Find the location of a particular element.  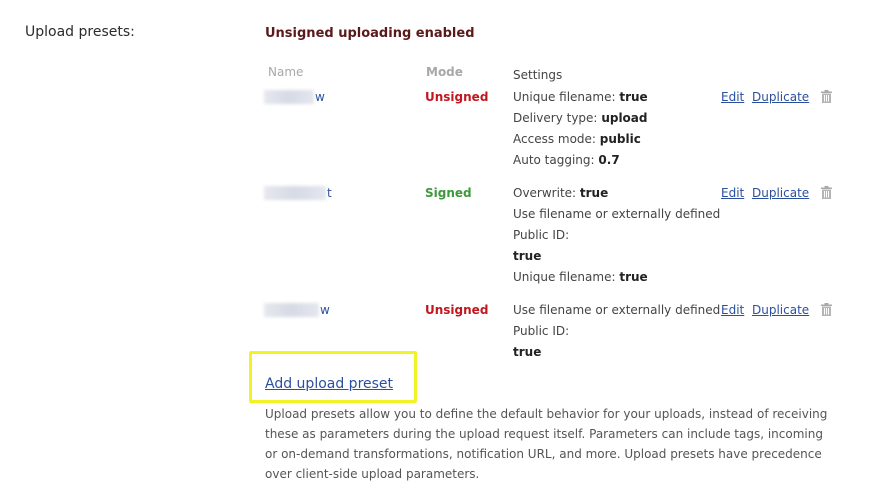

column-header-name: Name is located at coordinates (286, 72).